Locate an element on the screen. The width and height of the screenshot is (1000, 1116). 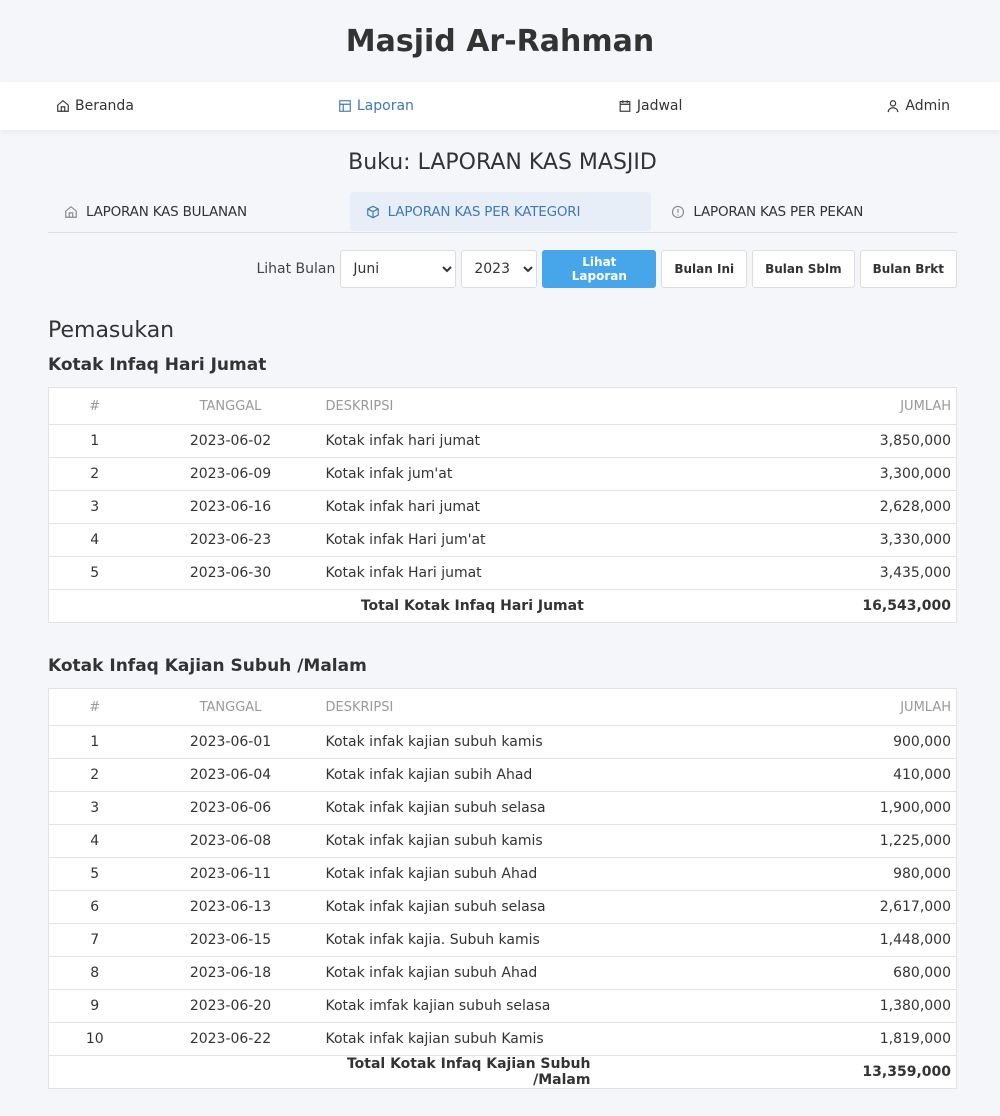
total-label: Total Kotak Infaq Kajian Subuh /Malam is located at coordinates (591, 1072).